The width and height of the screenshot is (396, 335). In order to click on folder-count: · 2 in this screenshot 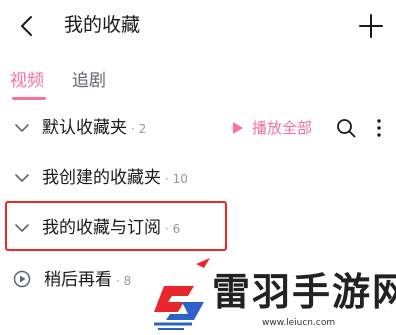, I will do `click(139, 129)`.